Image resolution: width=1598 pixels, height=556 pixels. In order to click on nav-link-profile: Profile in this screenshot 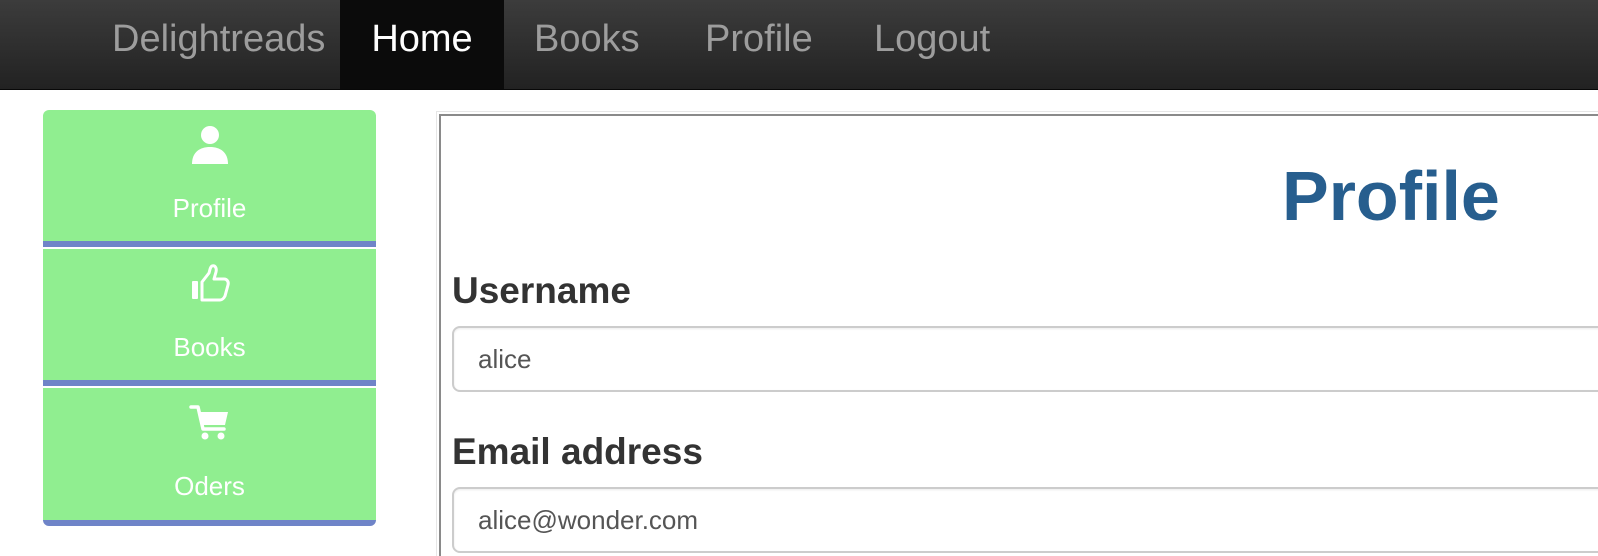, I will do `click(765, 44)`.